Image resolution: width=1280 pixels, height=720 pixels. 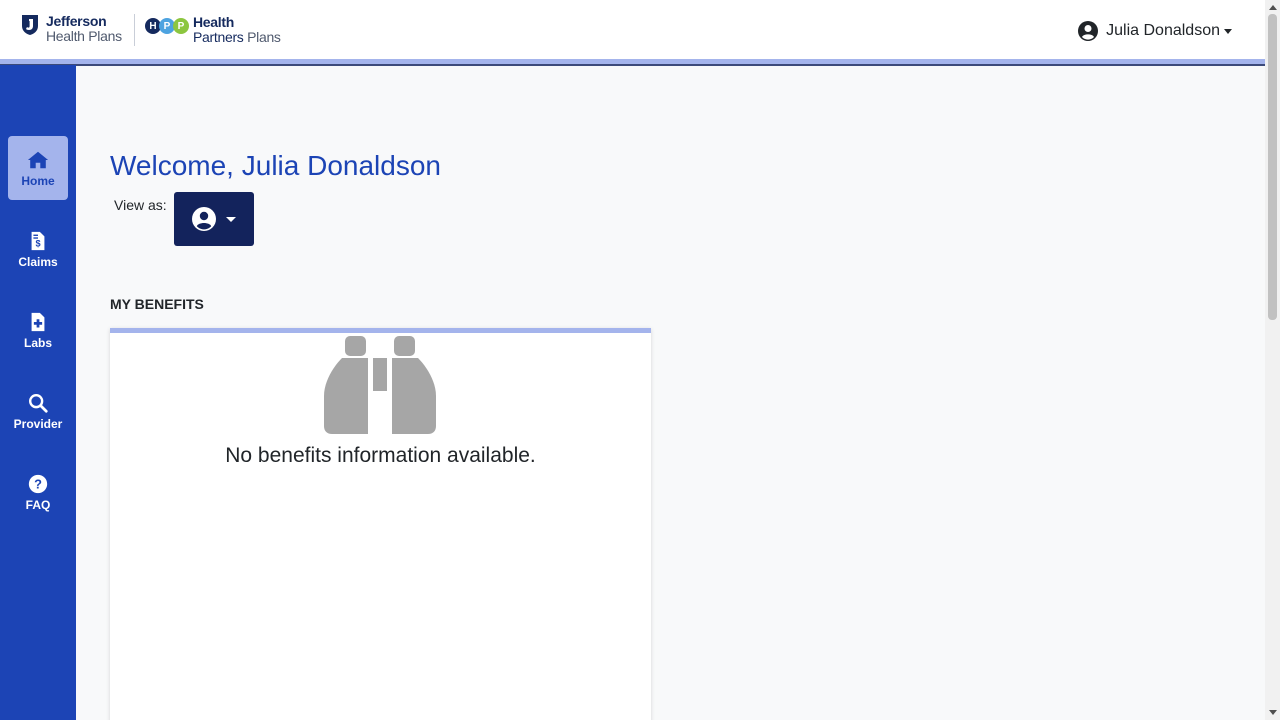 I want to click on hpp-logo-line2-plans: Plans, so click(x=264, y=37).